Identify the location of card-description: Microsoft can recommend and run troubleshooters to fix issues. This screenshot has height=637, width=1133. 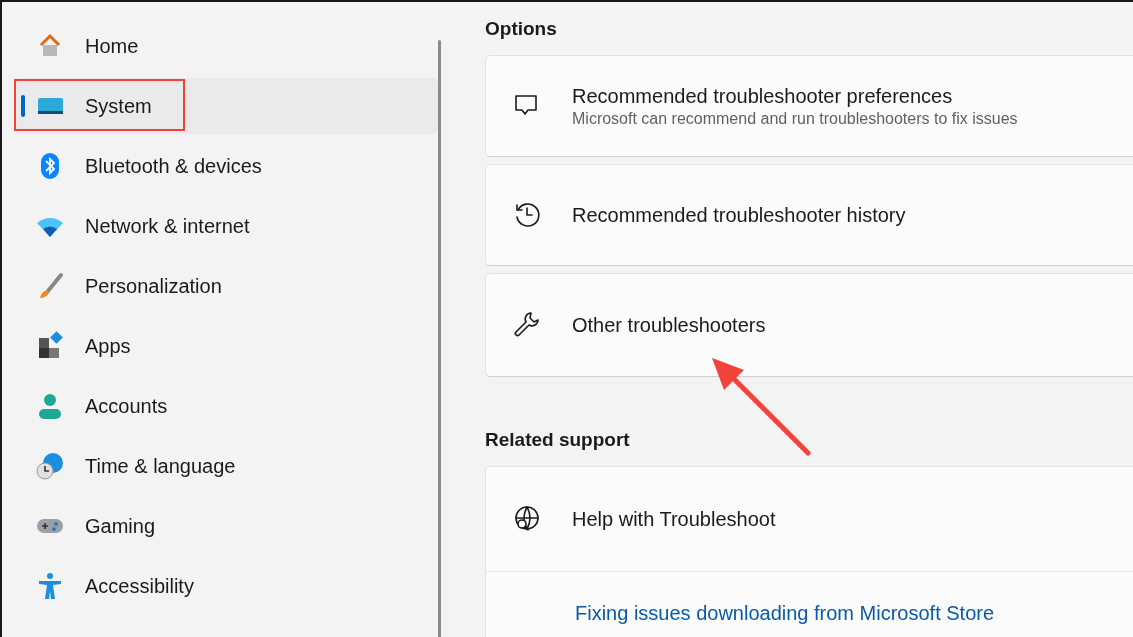
(795, 118).